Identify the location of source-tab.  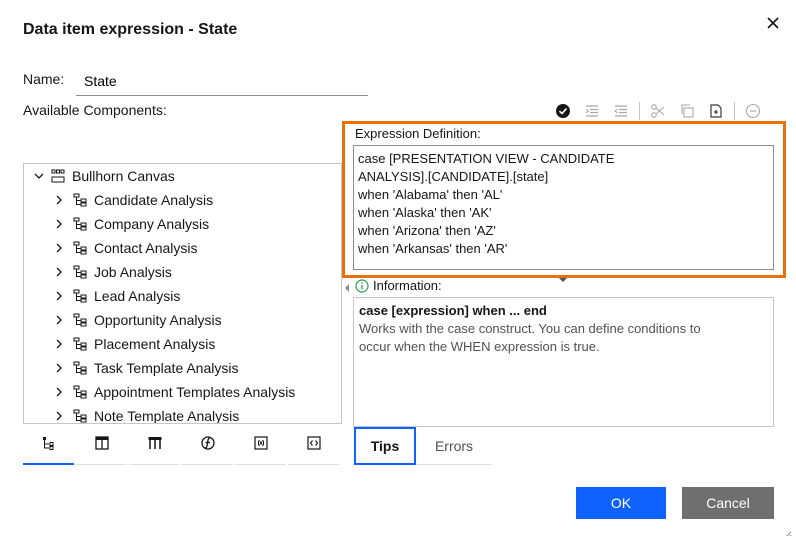
(48, 446).